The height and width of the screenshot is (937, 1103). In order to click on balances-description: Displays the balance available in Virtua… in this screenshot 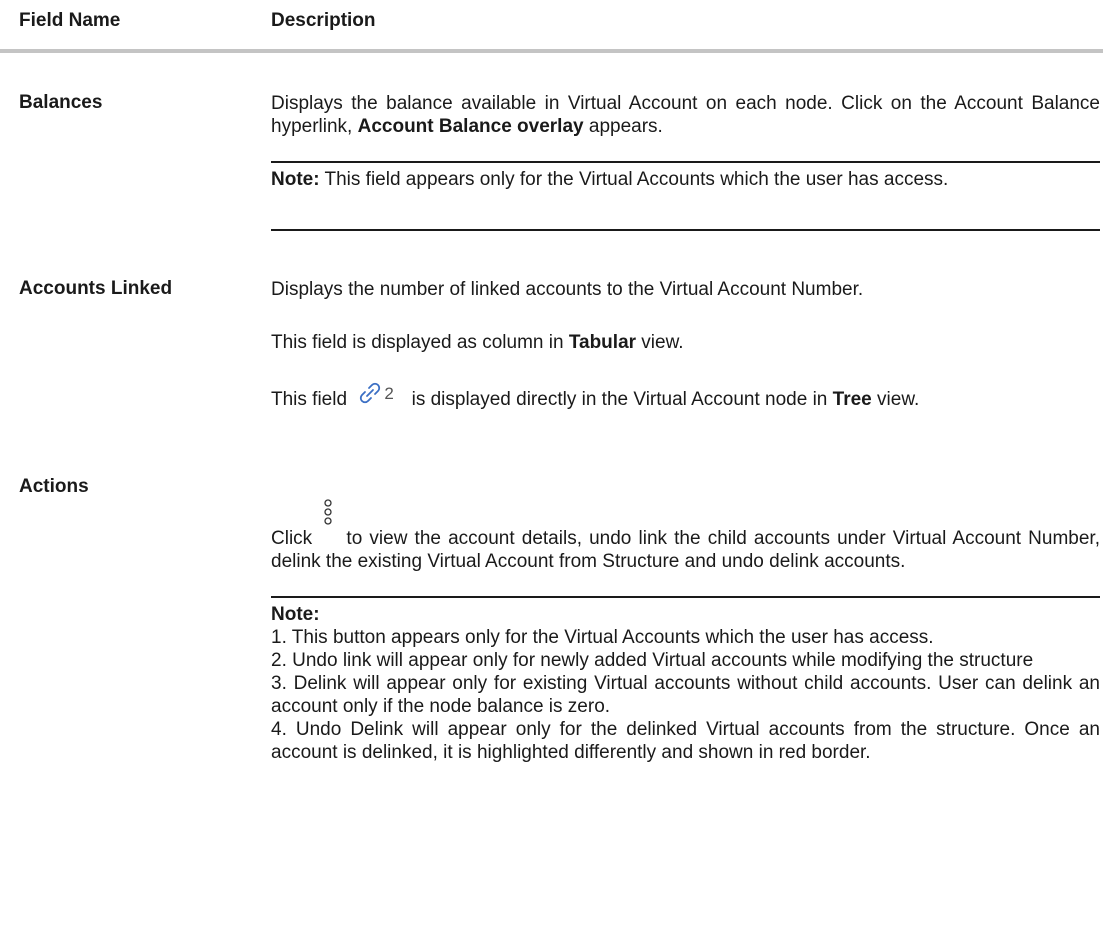, I will do `click(685, 115)`.